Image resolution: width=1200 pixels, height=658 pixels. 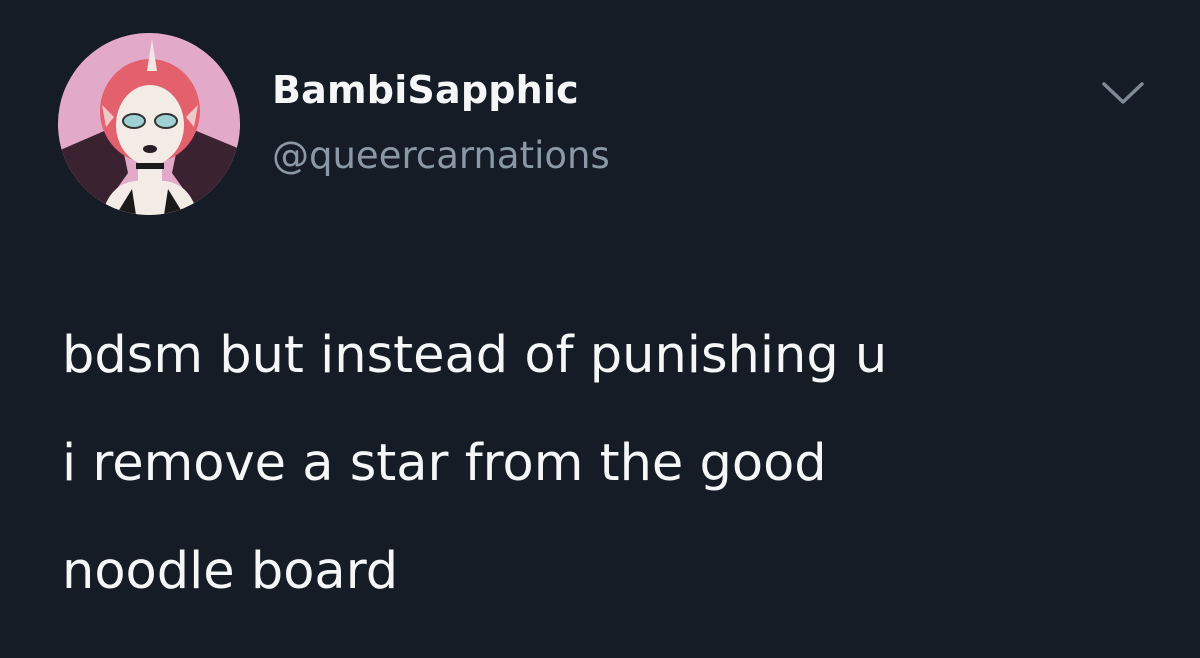 I want to click on avatar-illustration, so click(x=149, y=124).